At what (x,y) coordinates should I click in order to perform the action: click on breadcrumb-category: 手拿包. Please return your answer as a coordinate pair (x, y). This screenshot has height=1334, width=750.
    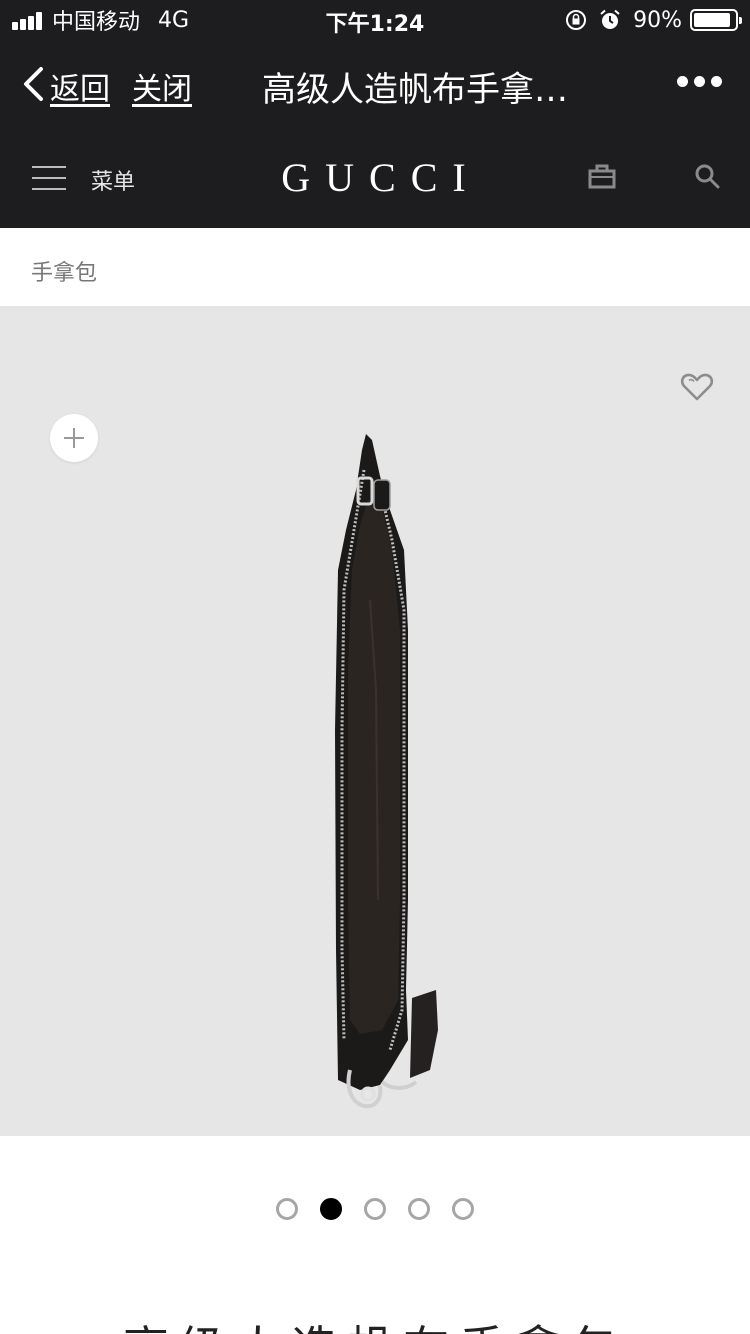
    Looking at the image, I should click on (64, 271).